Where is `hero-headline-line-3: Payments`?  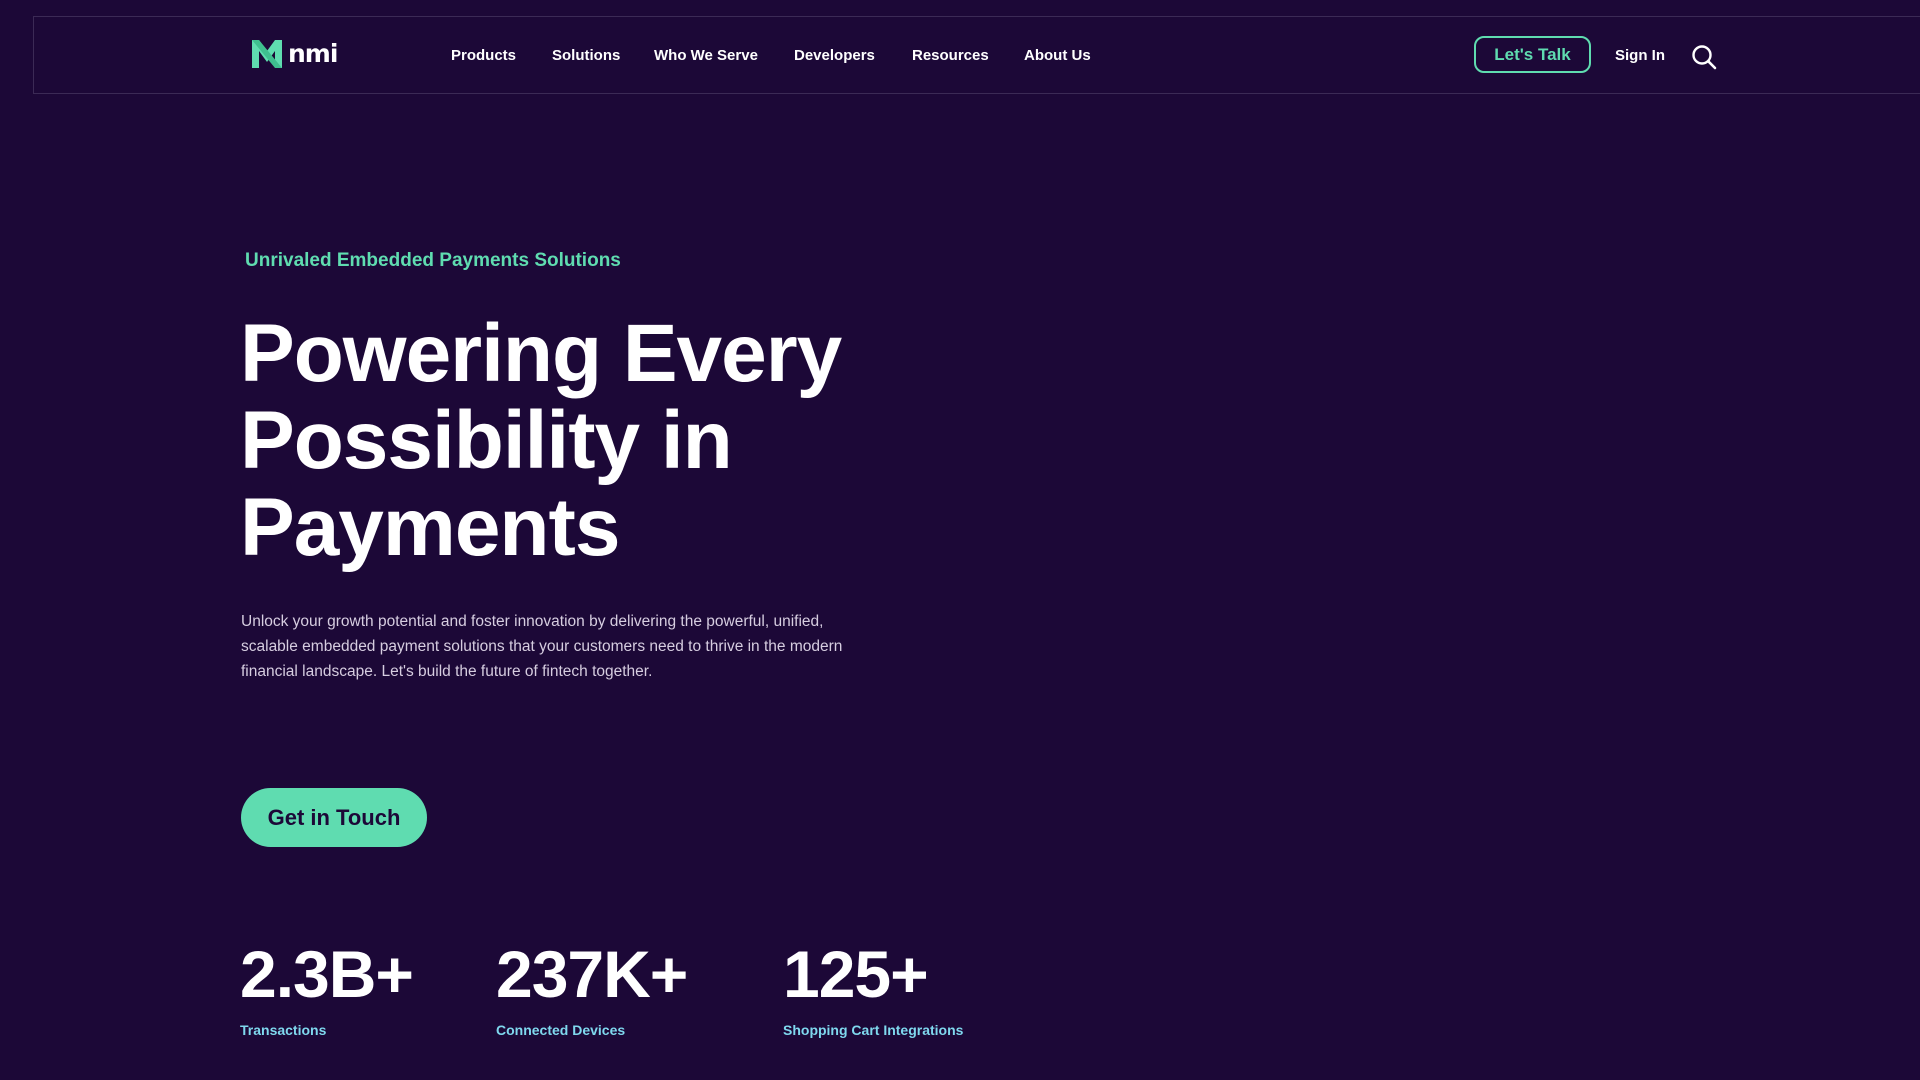
hero-headline-line-3: Payments is located at coordinates (430, 527).